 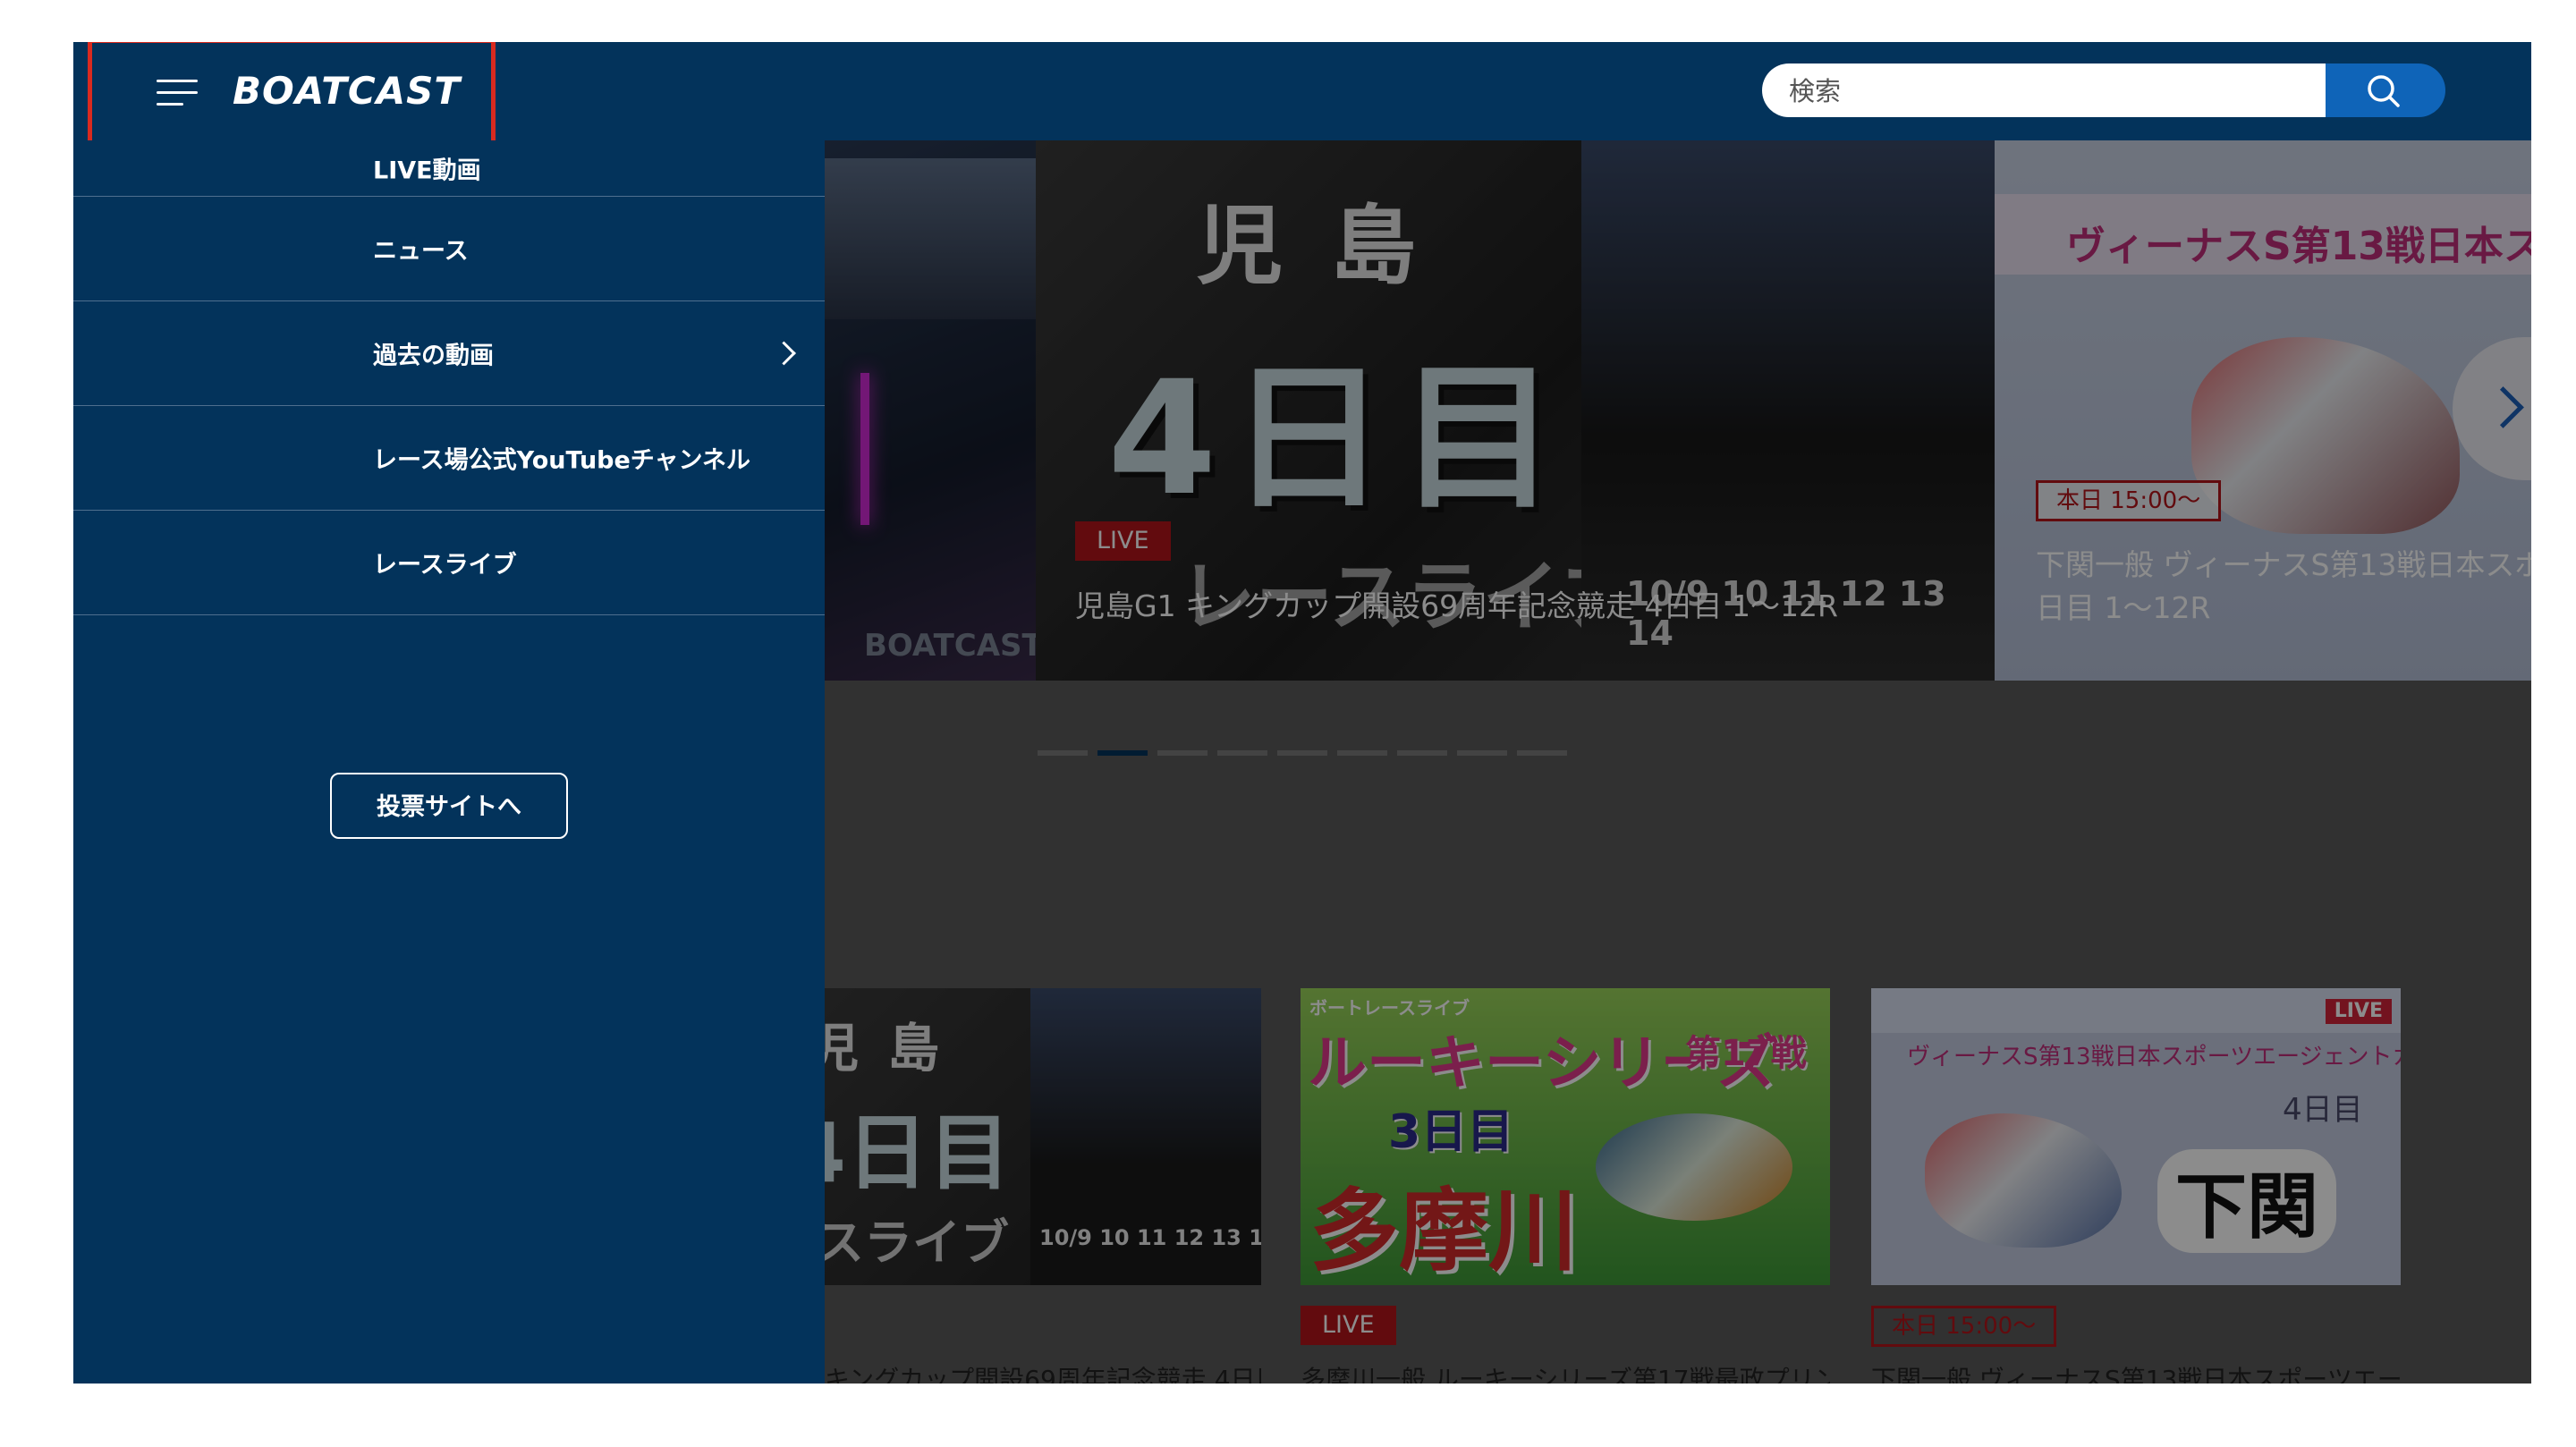 I want to click on carousel-watermark: BOATCAST, so click(x=950, y=646).